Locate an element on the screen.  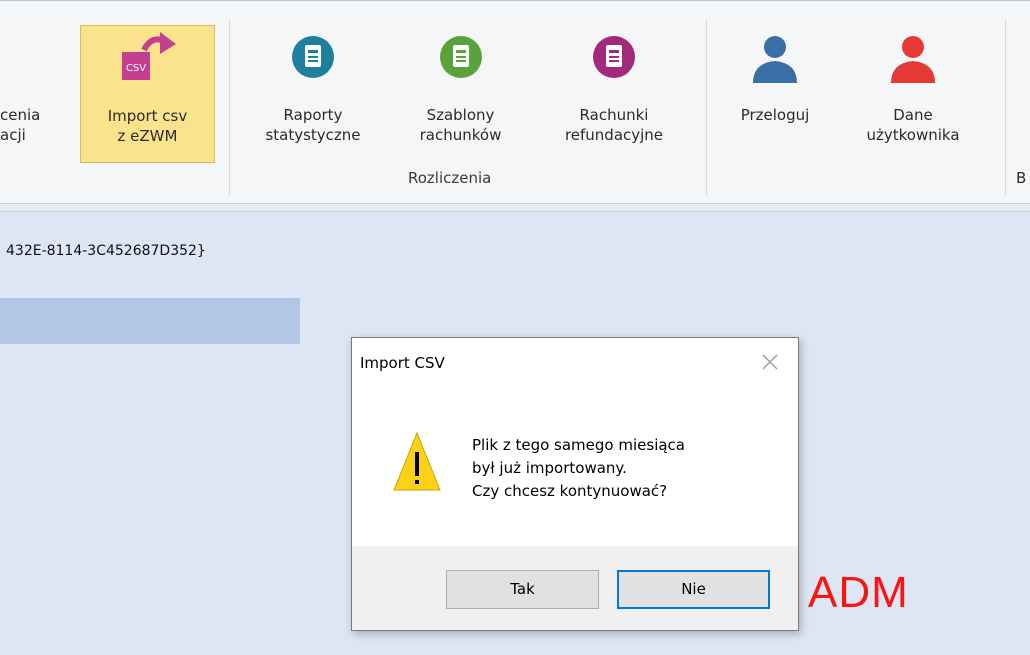
ribbon-group-label-partial: B is located at coordinates (1021, 178).